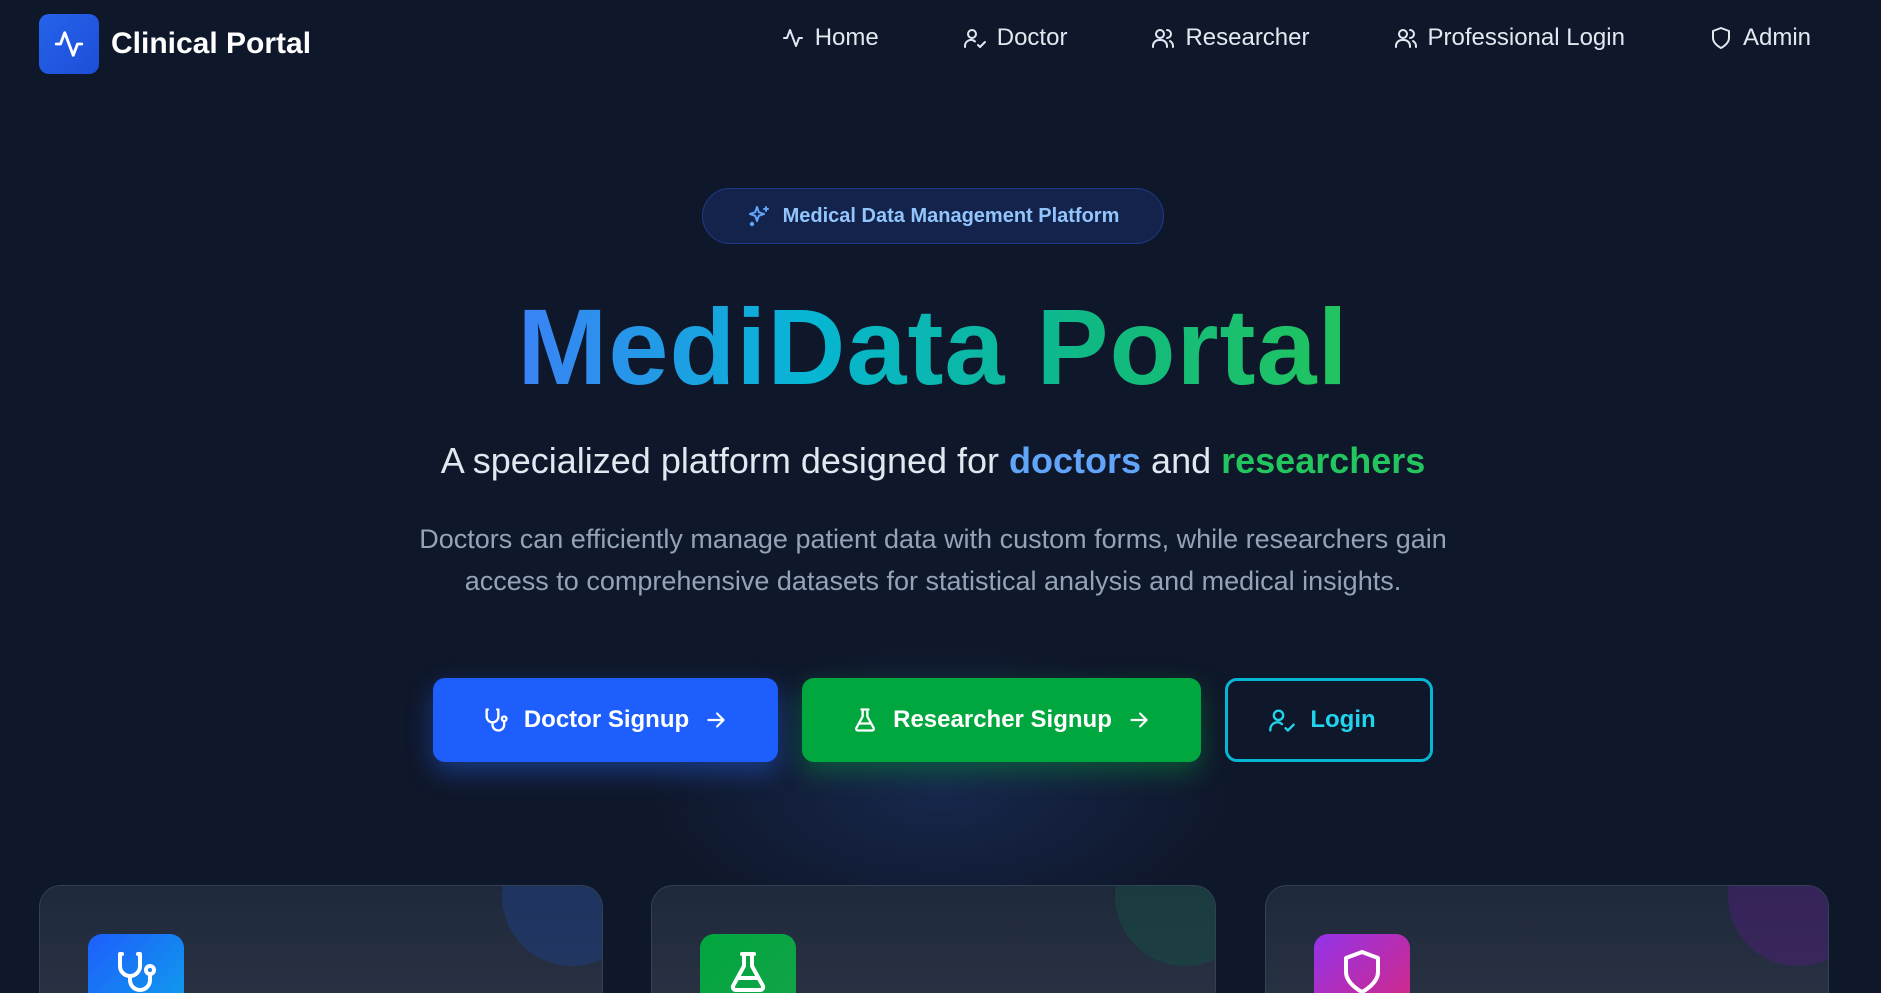 The image size is (1881, 993). I want to click on hero-title-text: MediData Portal, so click(933, 346).